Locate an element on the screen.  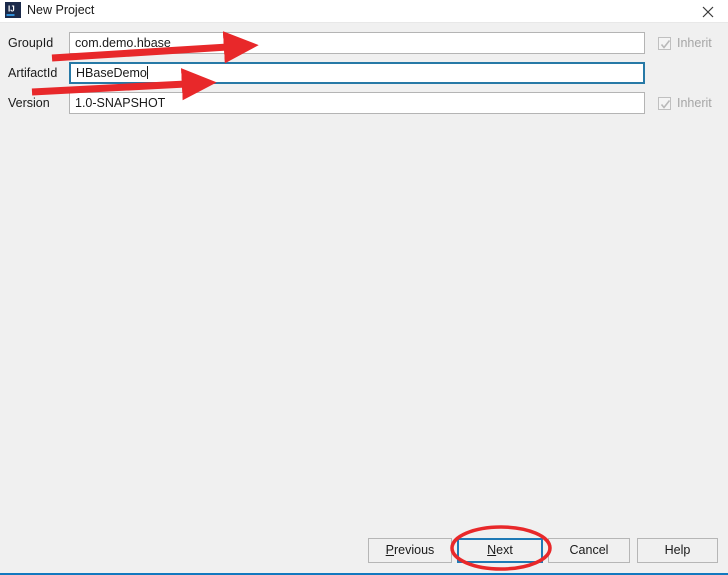
previous-button: Previous is located at coordinates (410, 550).